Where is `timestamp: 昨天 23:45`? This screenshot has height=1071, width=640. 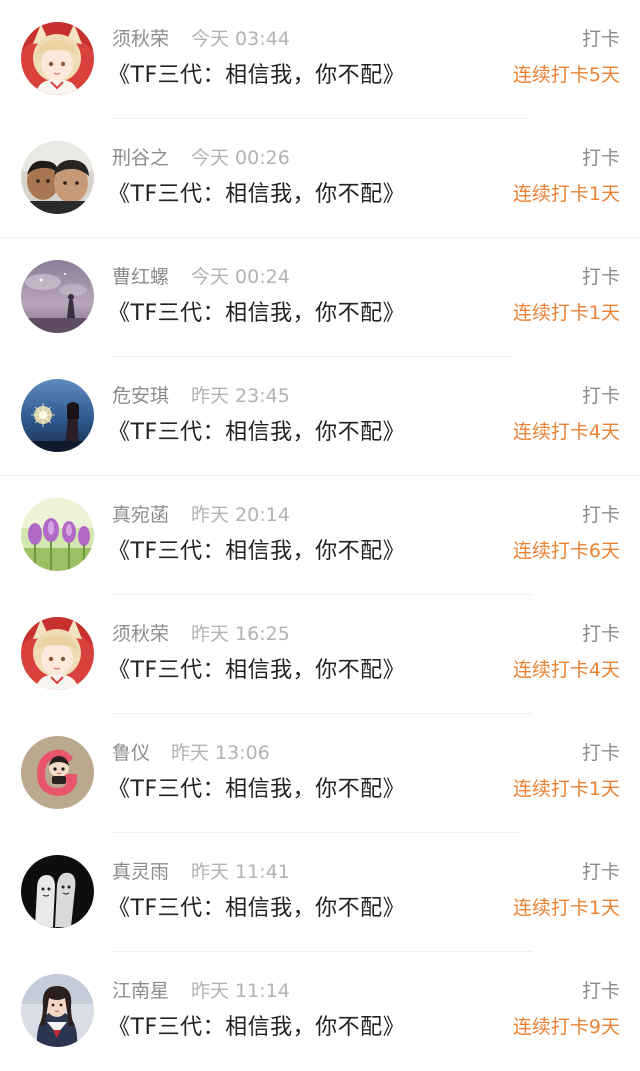 timestamp: 昨天 23:45 is located at coordinates (240, 396).